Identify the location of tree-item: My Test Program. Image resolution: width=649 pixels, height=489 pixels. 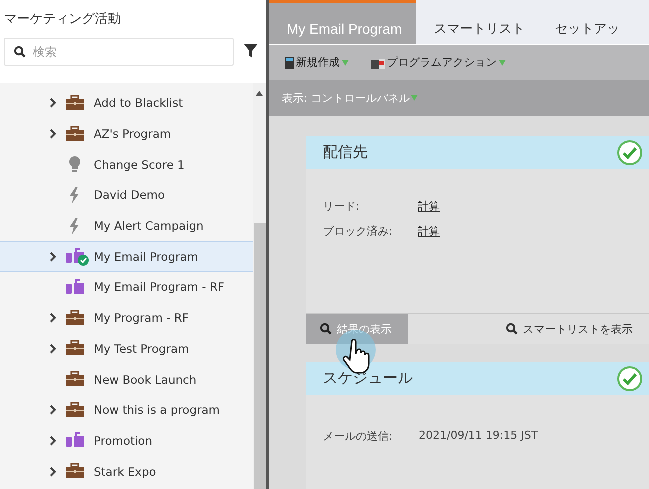
(126, 349).